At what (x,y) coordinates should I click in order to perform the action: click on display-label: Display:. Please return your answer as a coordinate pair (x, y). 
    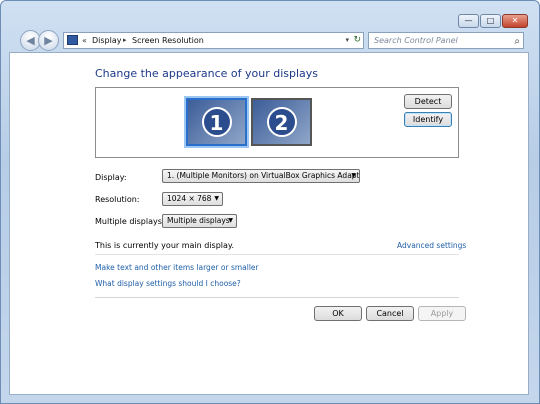
    Looking at the image, I should click on (111, 177).